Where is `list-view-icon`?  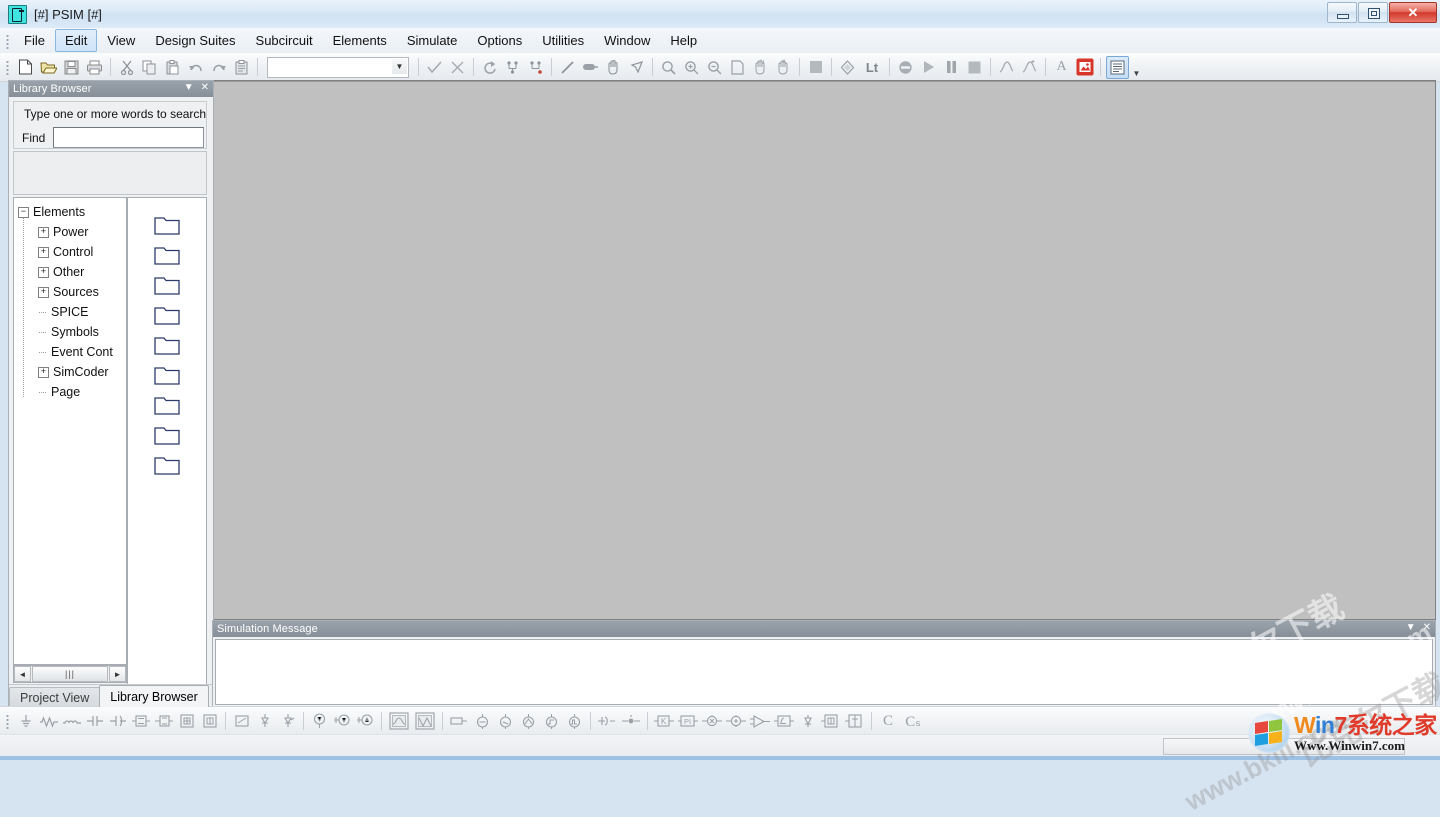
list-view-icon is located at coordinates (1117, 67).